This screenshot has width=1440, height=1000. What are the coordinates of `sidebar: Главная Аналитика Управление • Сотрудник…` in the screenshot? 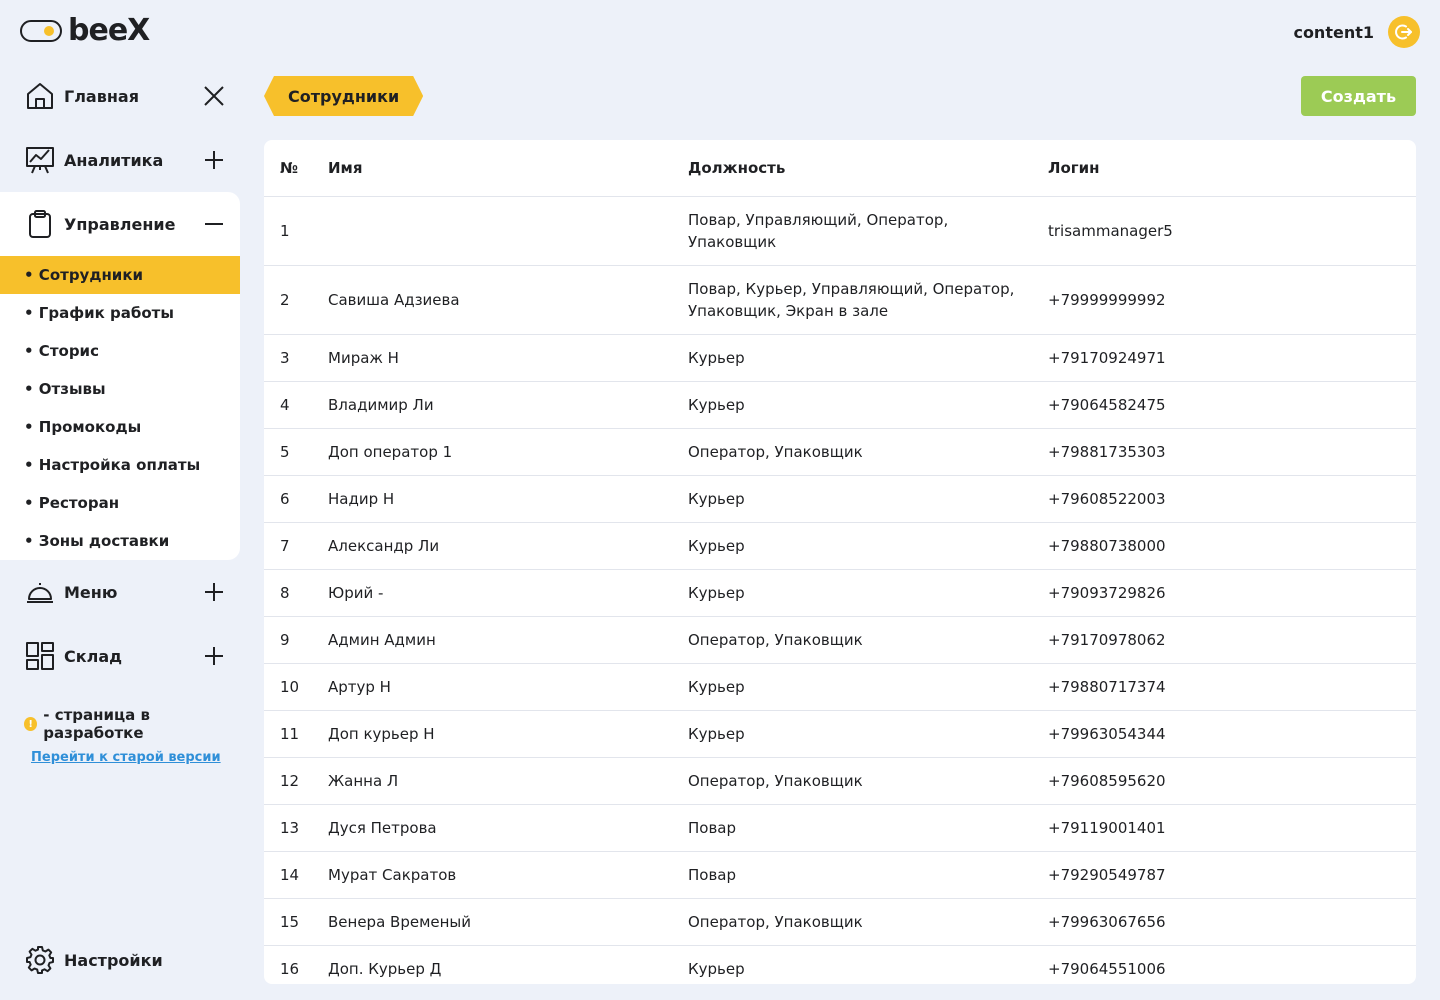 It's located at (120, 376).